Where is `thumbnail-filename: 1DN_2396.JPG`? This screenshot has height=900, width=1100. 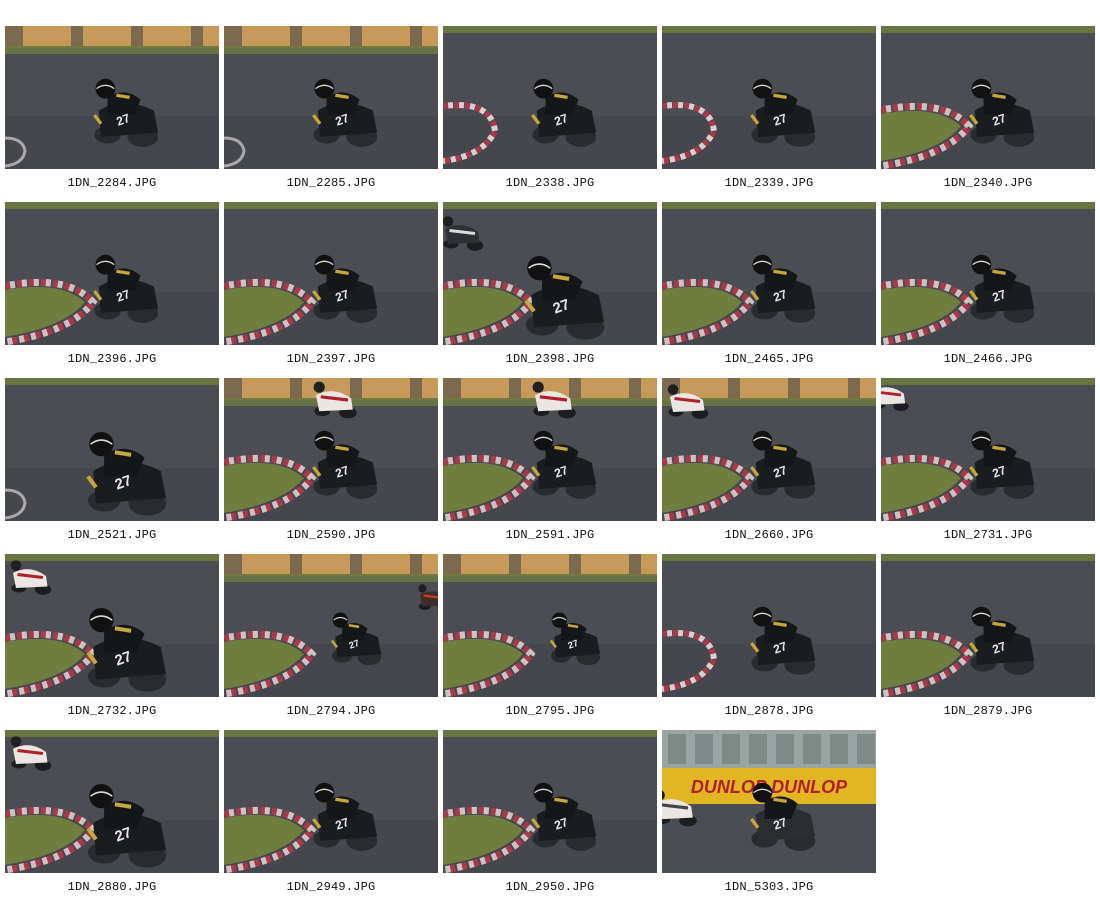 thumbnail-filename: 1DN_2396.JPG is located at coordinates (112, 359).